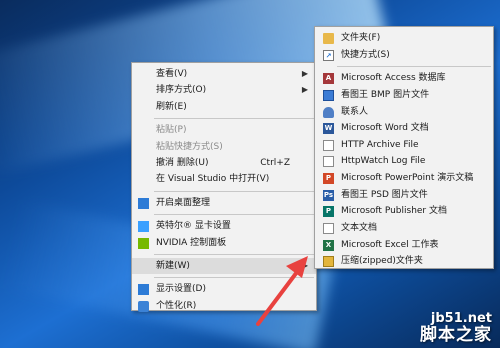  I want to click on menu-item-label: 文本文档, so click(359, 228).